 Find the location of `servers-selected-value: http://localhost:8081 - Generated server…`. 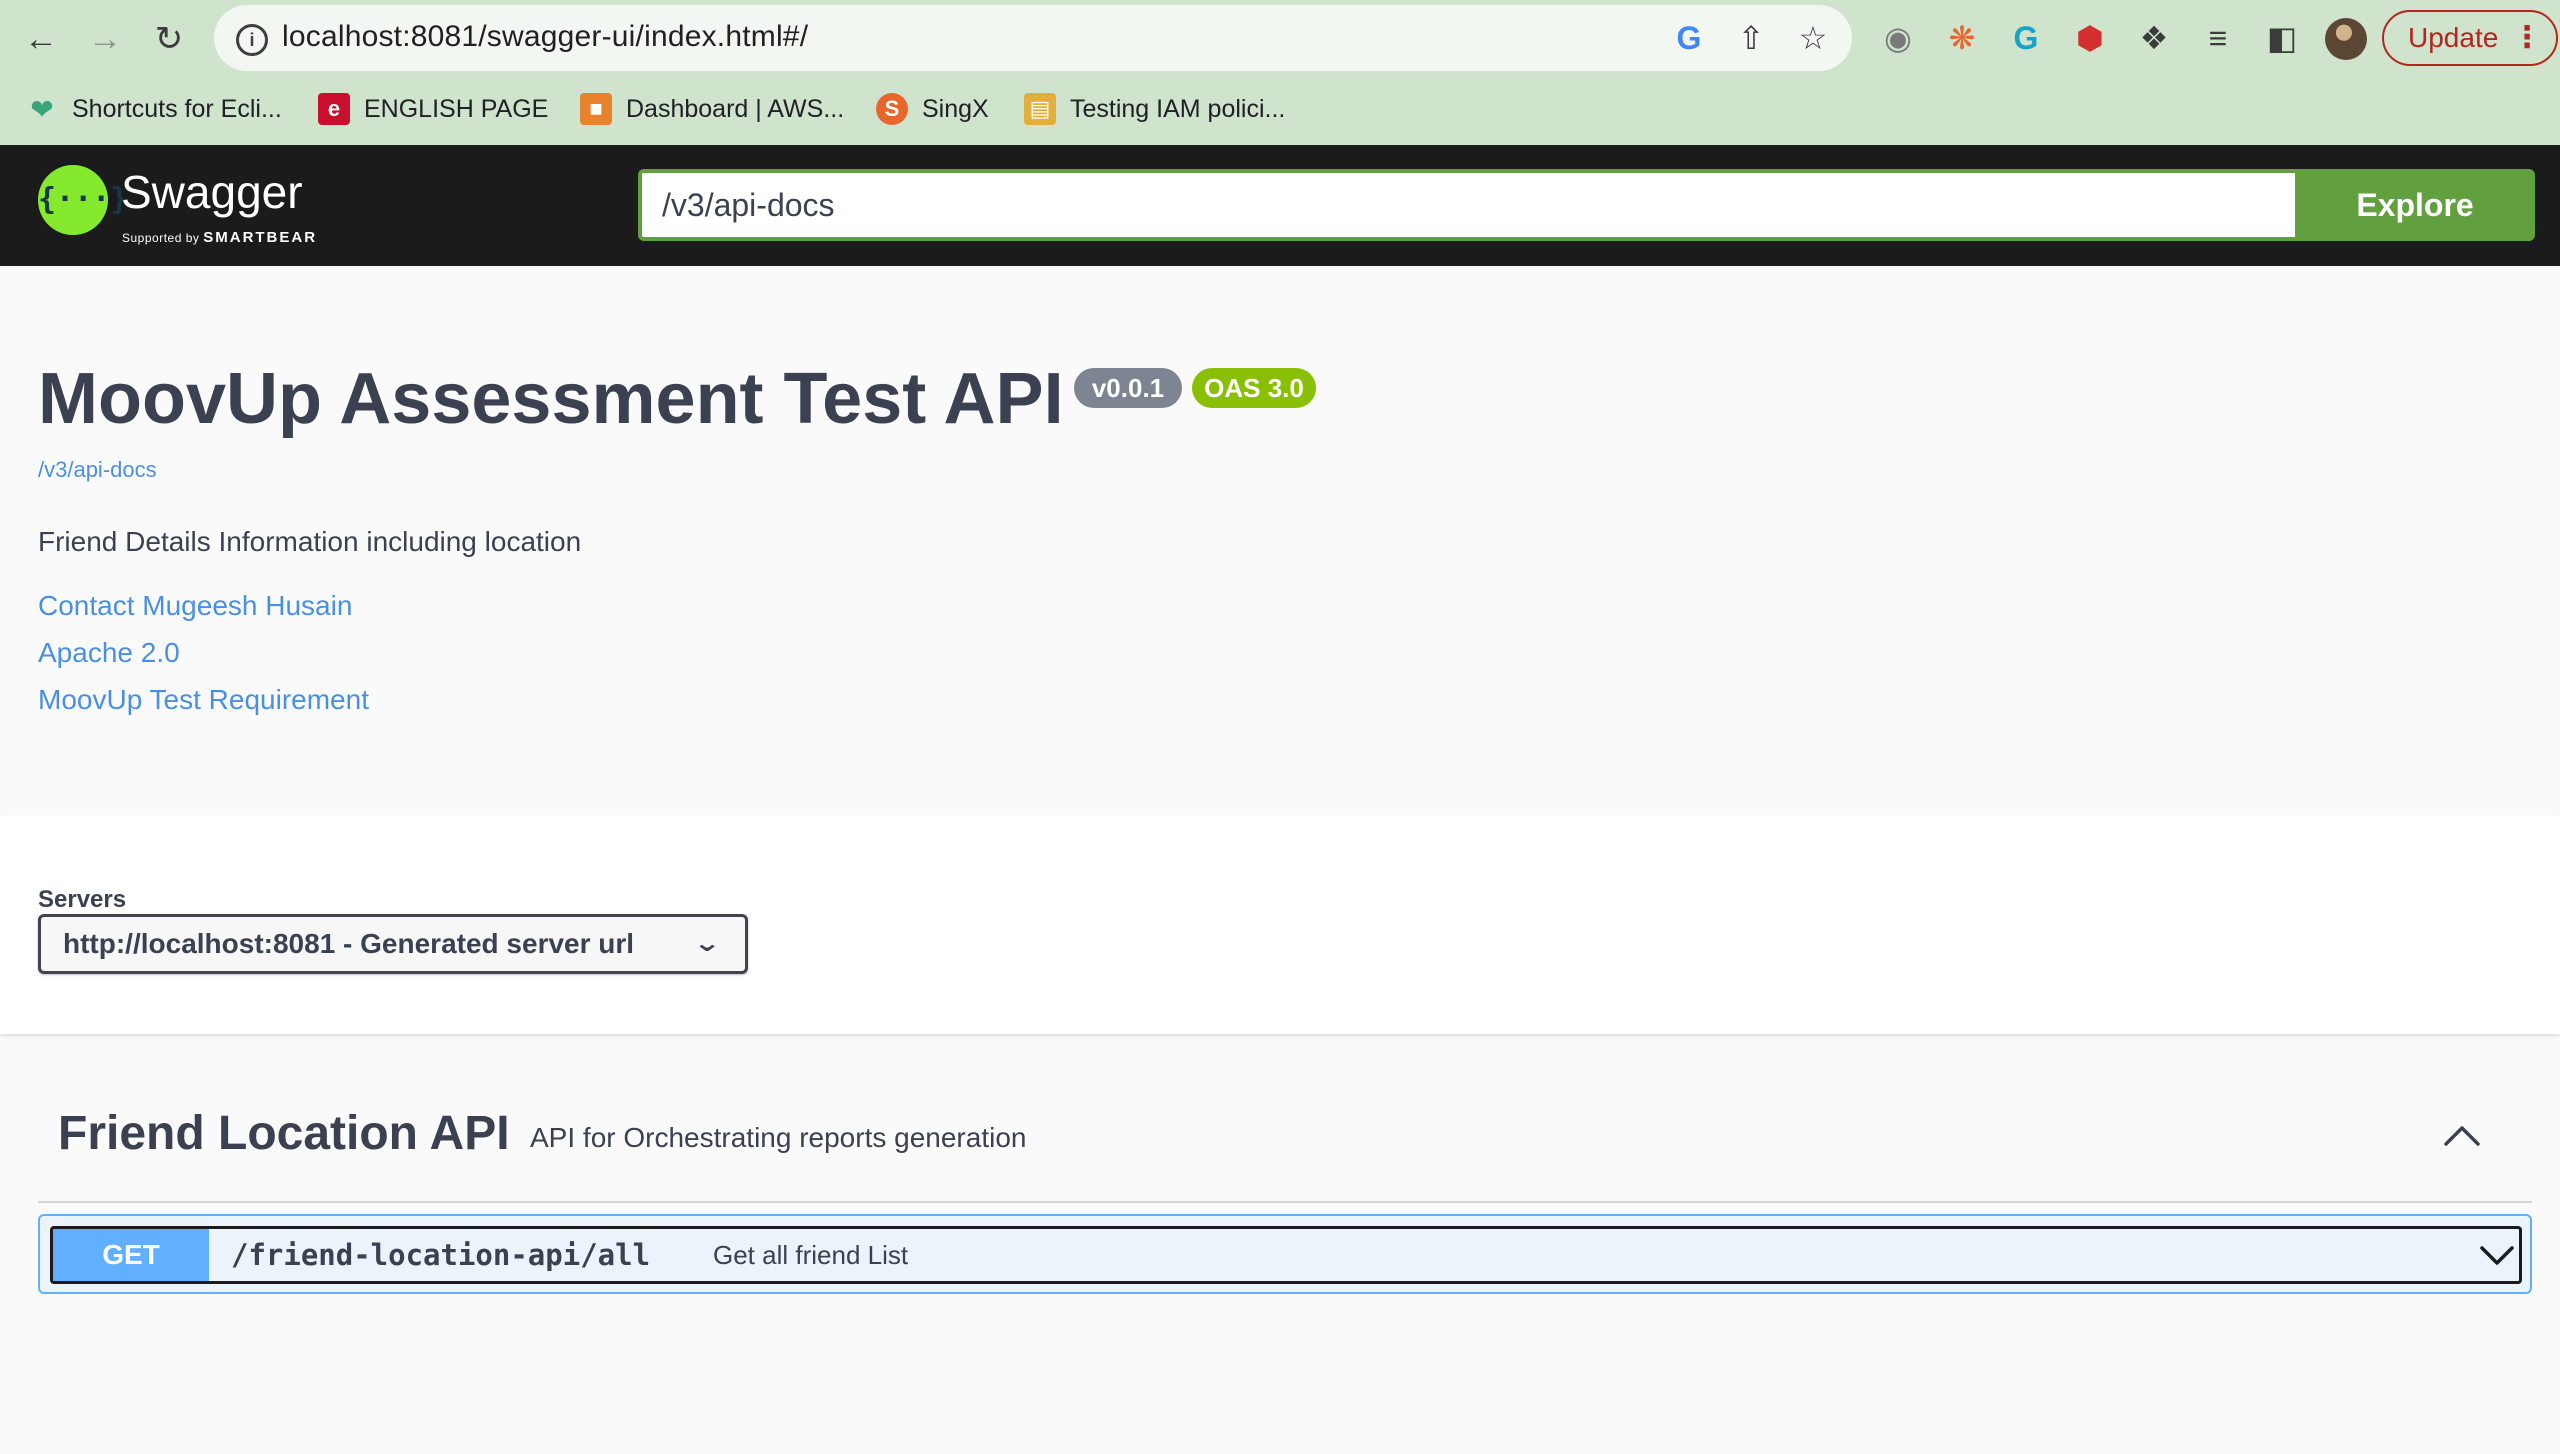

servers-selected-value: http://localhost:8081 - Generated server… is located at coordinates (349, 943).